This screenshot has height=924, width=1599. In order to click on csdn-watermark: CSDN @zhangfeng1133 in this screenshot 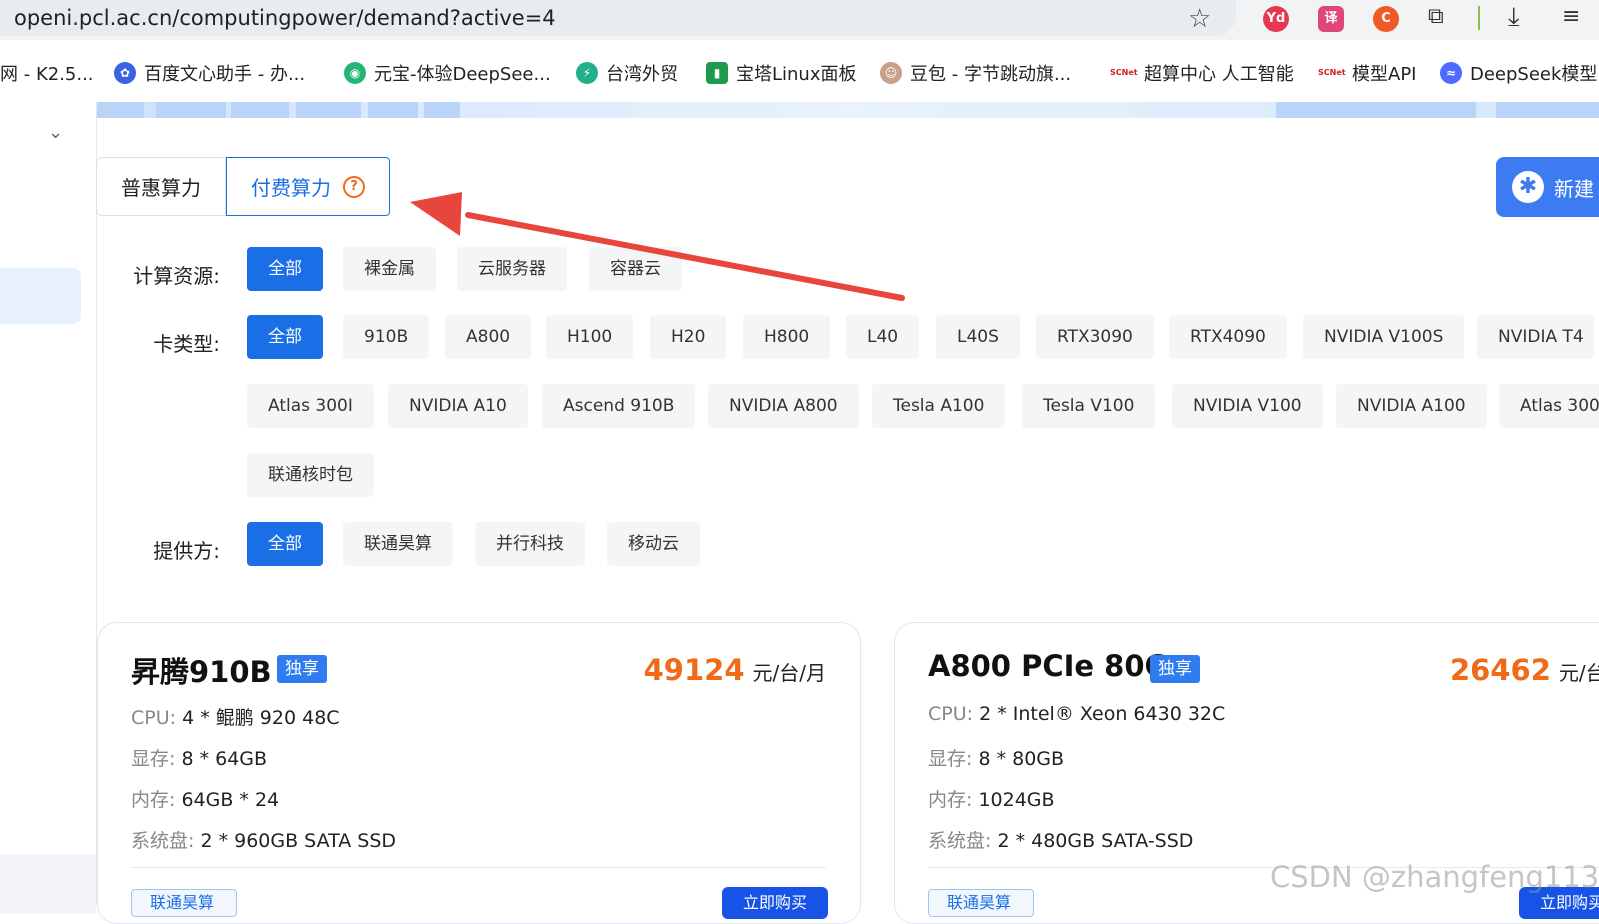, I will do `click(1434, 877)`.